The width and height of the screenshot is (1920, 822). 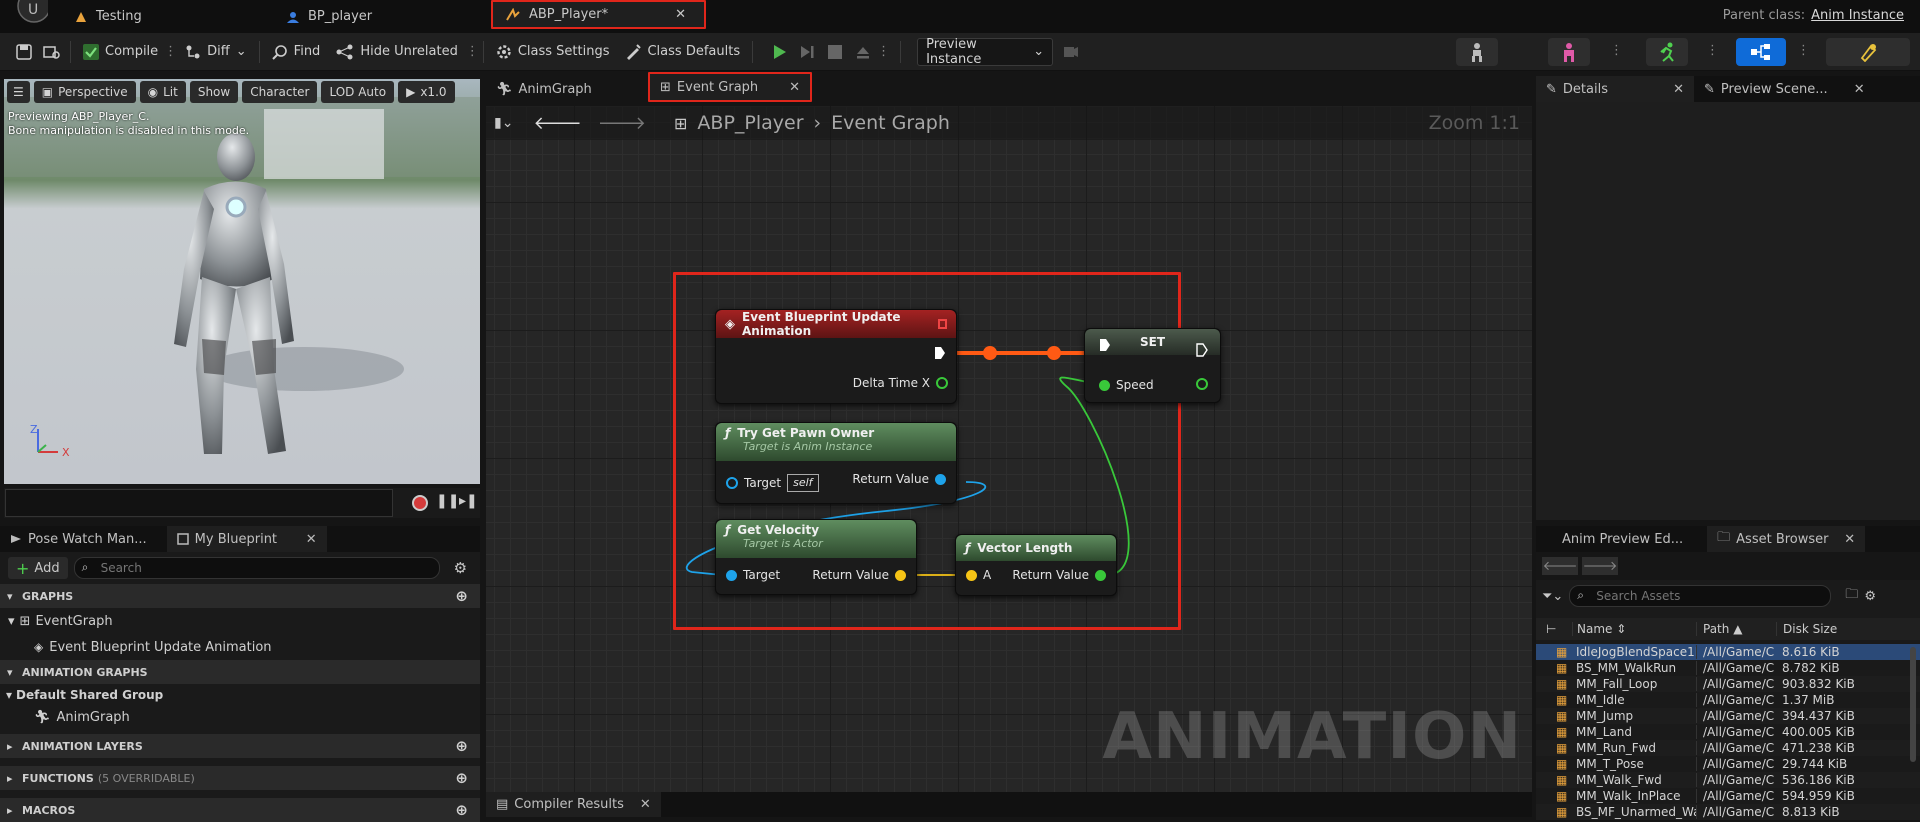 I want to click on target-pin: Target self, so click(x=772, y=483).